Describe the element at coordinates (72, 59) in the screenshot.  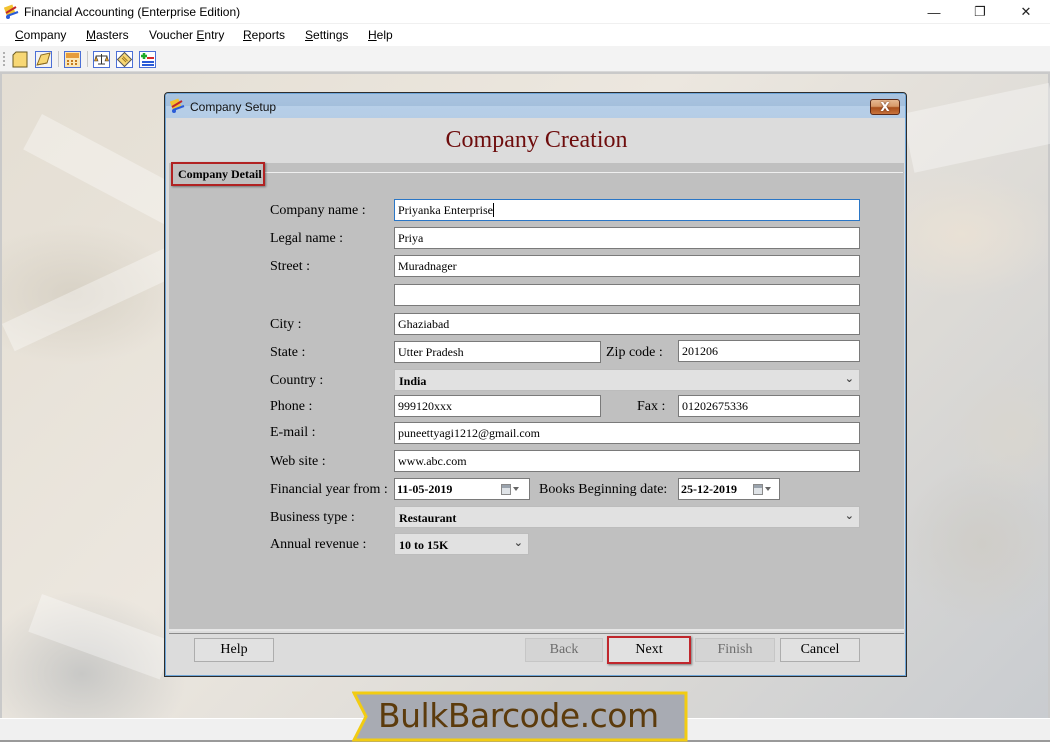
I see `calculator-icon` at that location.